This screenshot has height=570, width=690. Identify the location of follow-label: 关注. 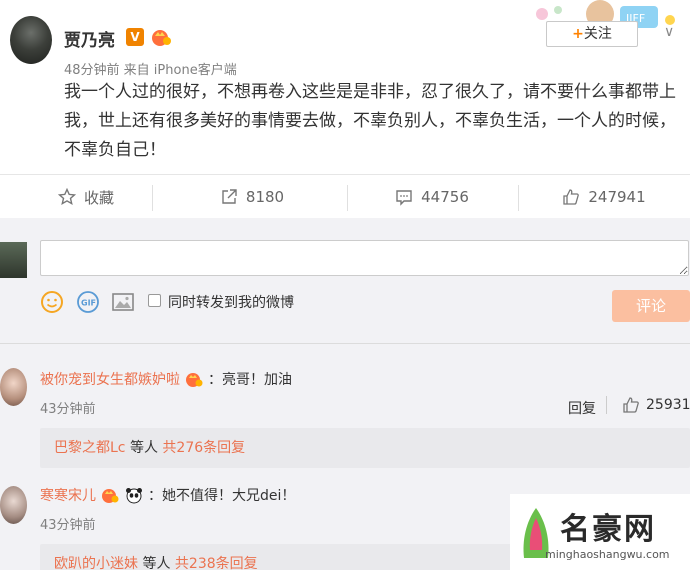
(597, 34).